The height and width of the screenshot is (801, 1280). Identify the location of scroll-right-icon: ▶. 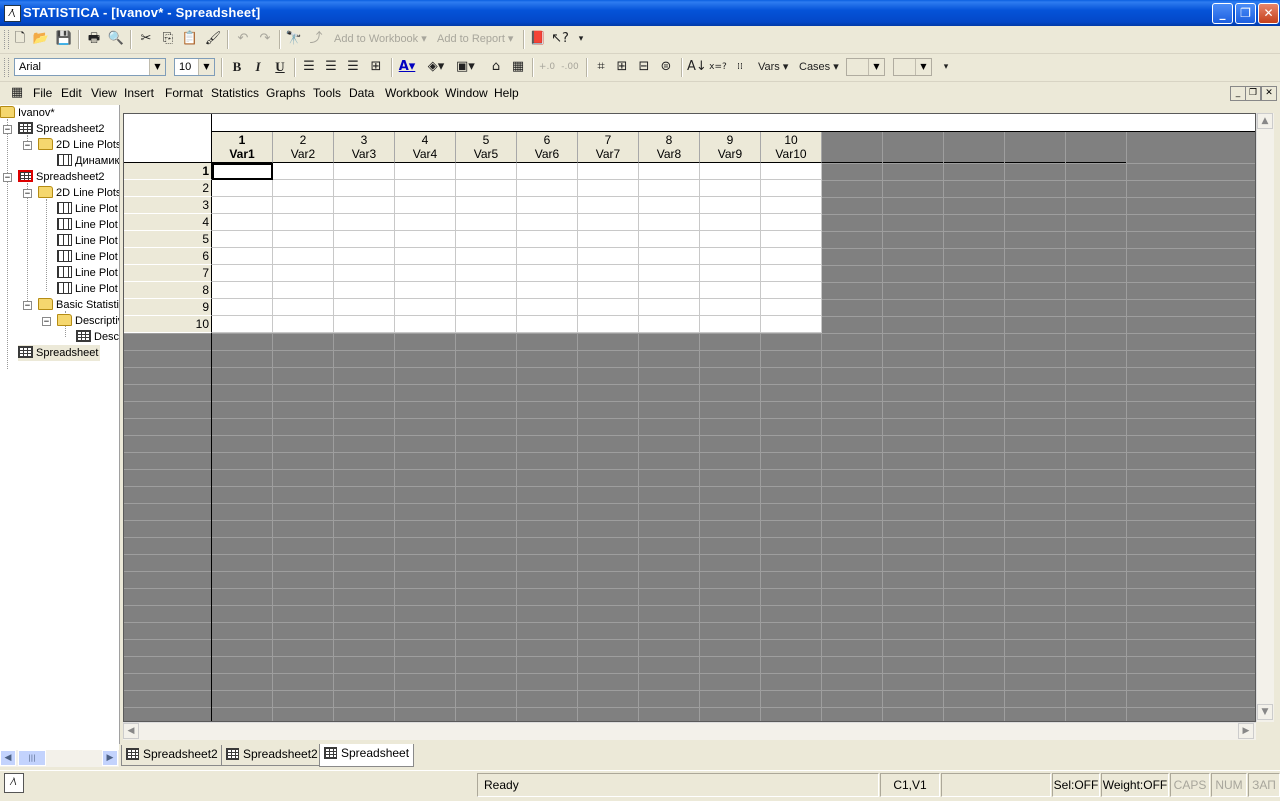
(1246, 731).